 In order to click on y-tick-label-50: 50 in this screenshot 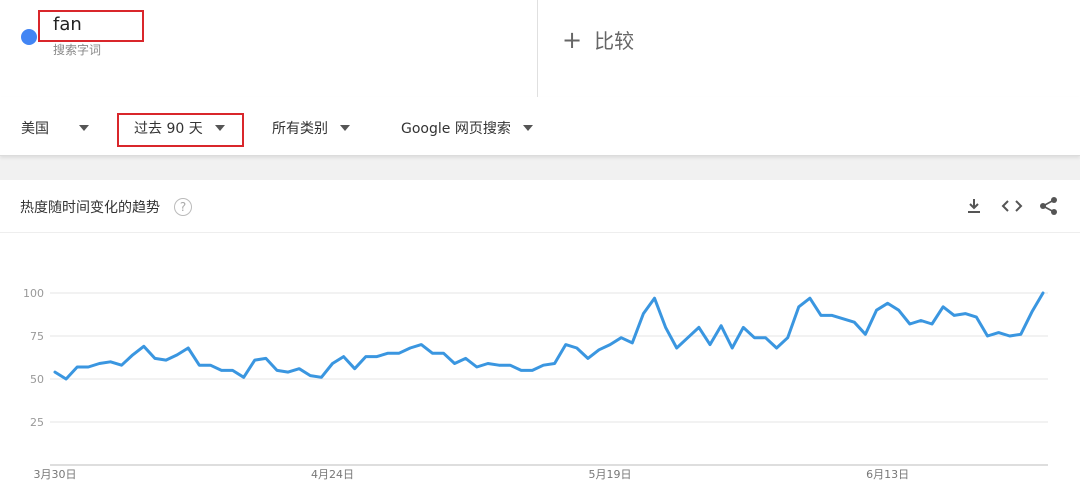, I will do `click(37, 379)`.